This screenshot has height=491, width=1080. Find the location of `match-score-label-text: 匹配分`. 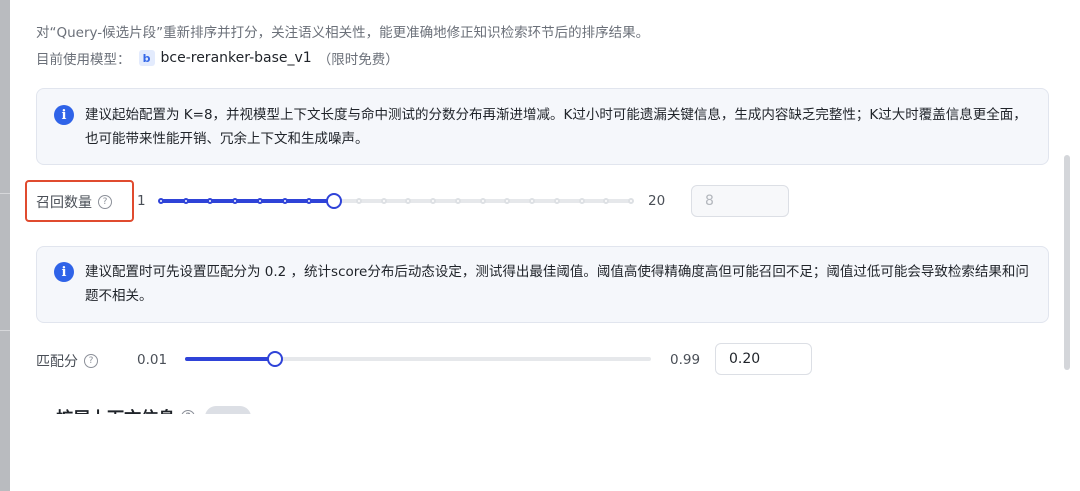

match-score-label-text: 匹配分 is located at coordinates (57, 362).